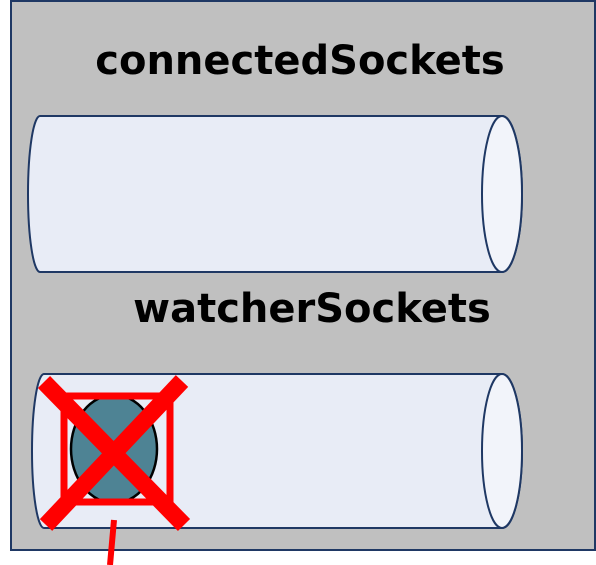  What do you see at coordinates (112, 542) in the screenshot?
I see `connector-line` at bounding box center [112, 542].